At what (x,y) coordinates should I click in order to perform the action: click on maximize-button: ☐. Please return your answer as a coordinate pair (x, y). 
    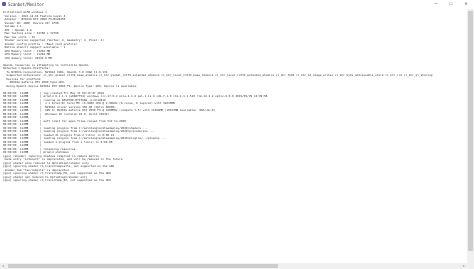
    Looking at the image, I should click on (451, 4).